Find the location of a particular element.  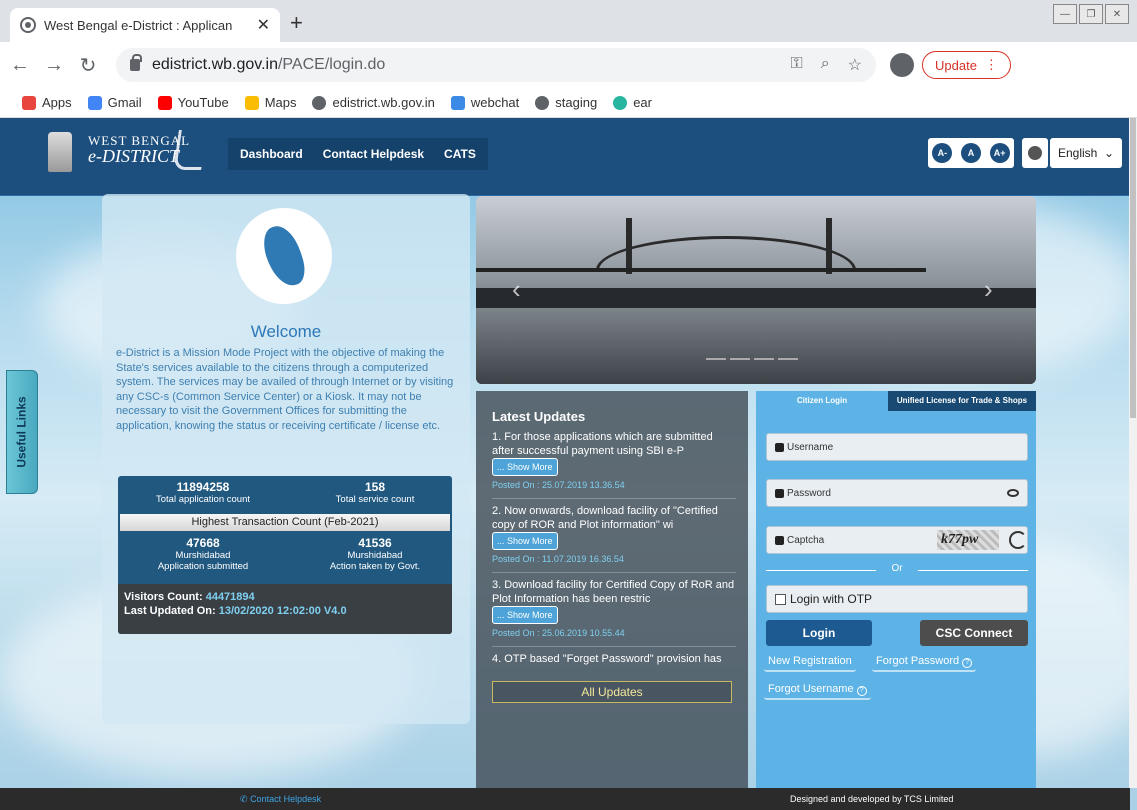

bookmark-edistrict: edistrict.wb.gov.in is located at coordinates (373, 102).